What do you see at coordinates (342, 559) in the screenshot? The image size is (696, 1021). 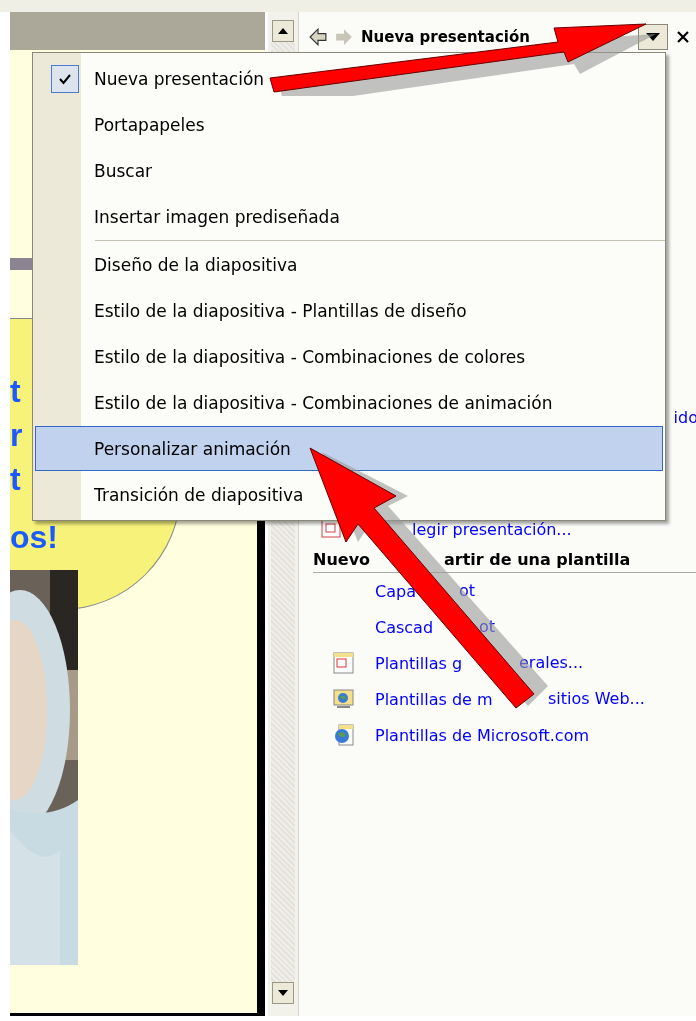 I see `section-heading: Nuevo` at bounding box center [342, 559].